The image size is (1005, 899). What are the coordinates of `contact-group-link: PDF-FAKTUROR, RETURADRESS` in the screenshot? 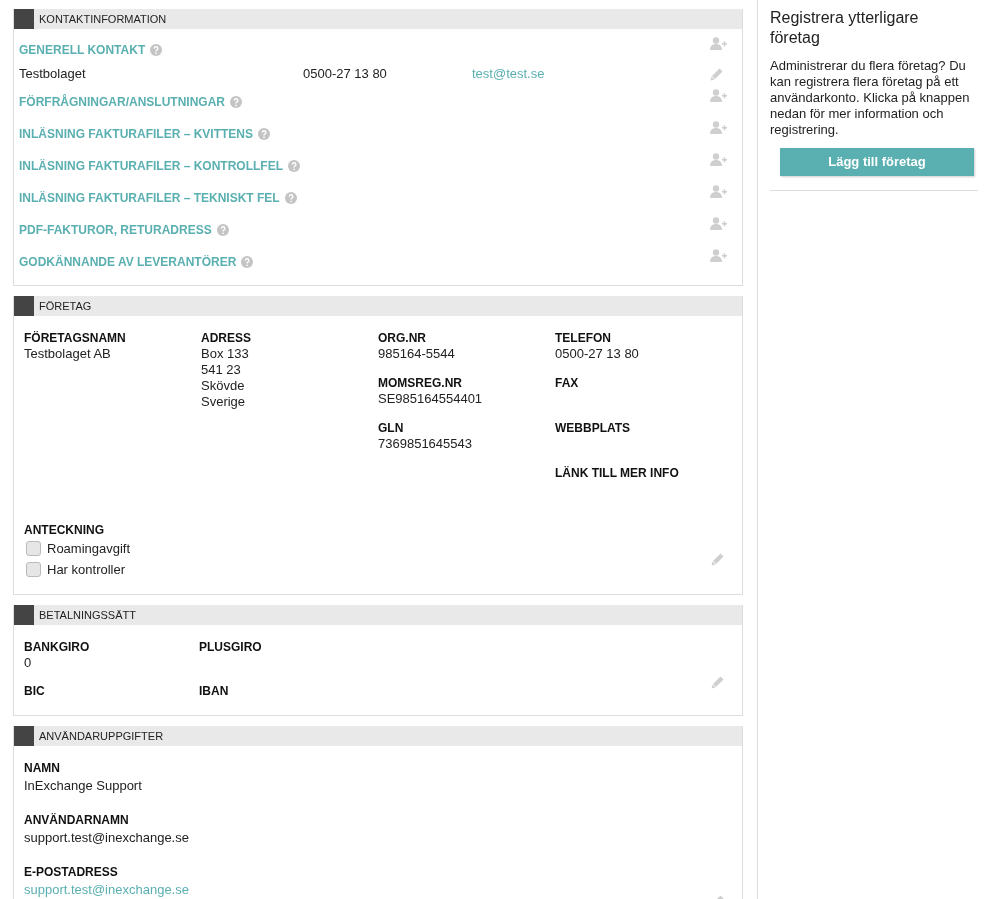 It's located at (115, 230).